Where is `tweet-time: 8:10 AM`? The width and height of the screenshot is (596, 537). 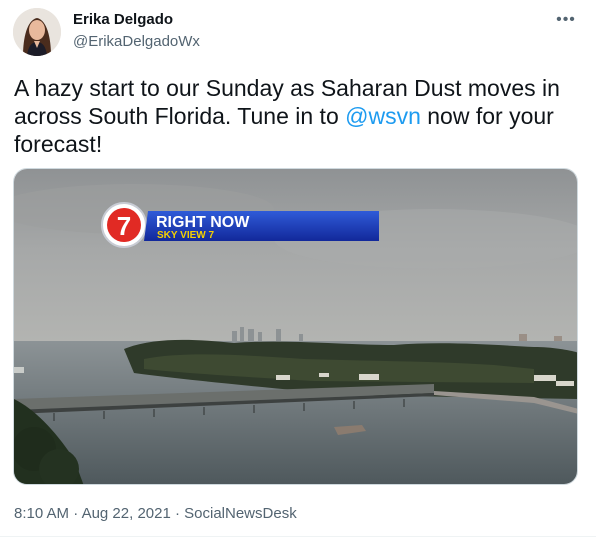
tweet-time: 8:10 AM is located at coordinates (41, 513).